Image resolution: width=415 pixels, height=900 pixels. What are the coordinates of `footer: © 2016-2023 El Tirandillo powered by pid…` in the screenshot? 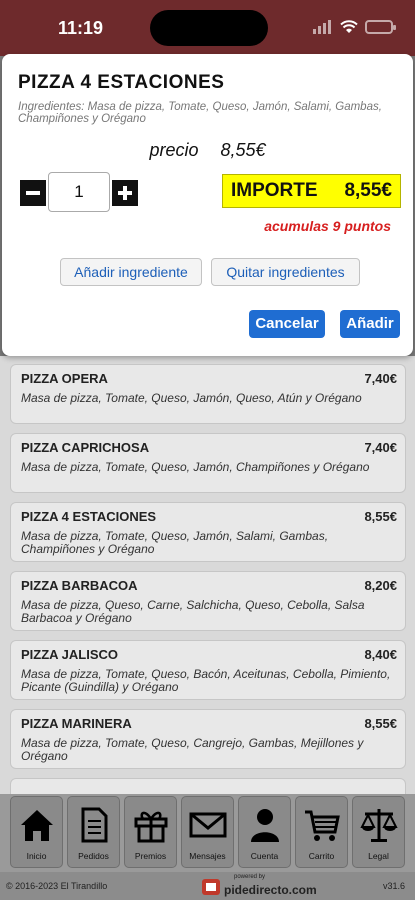 It's located at (207, 886).